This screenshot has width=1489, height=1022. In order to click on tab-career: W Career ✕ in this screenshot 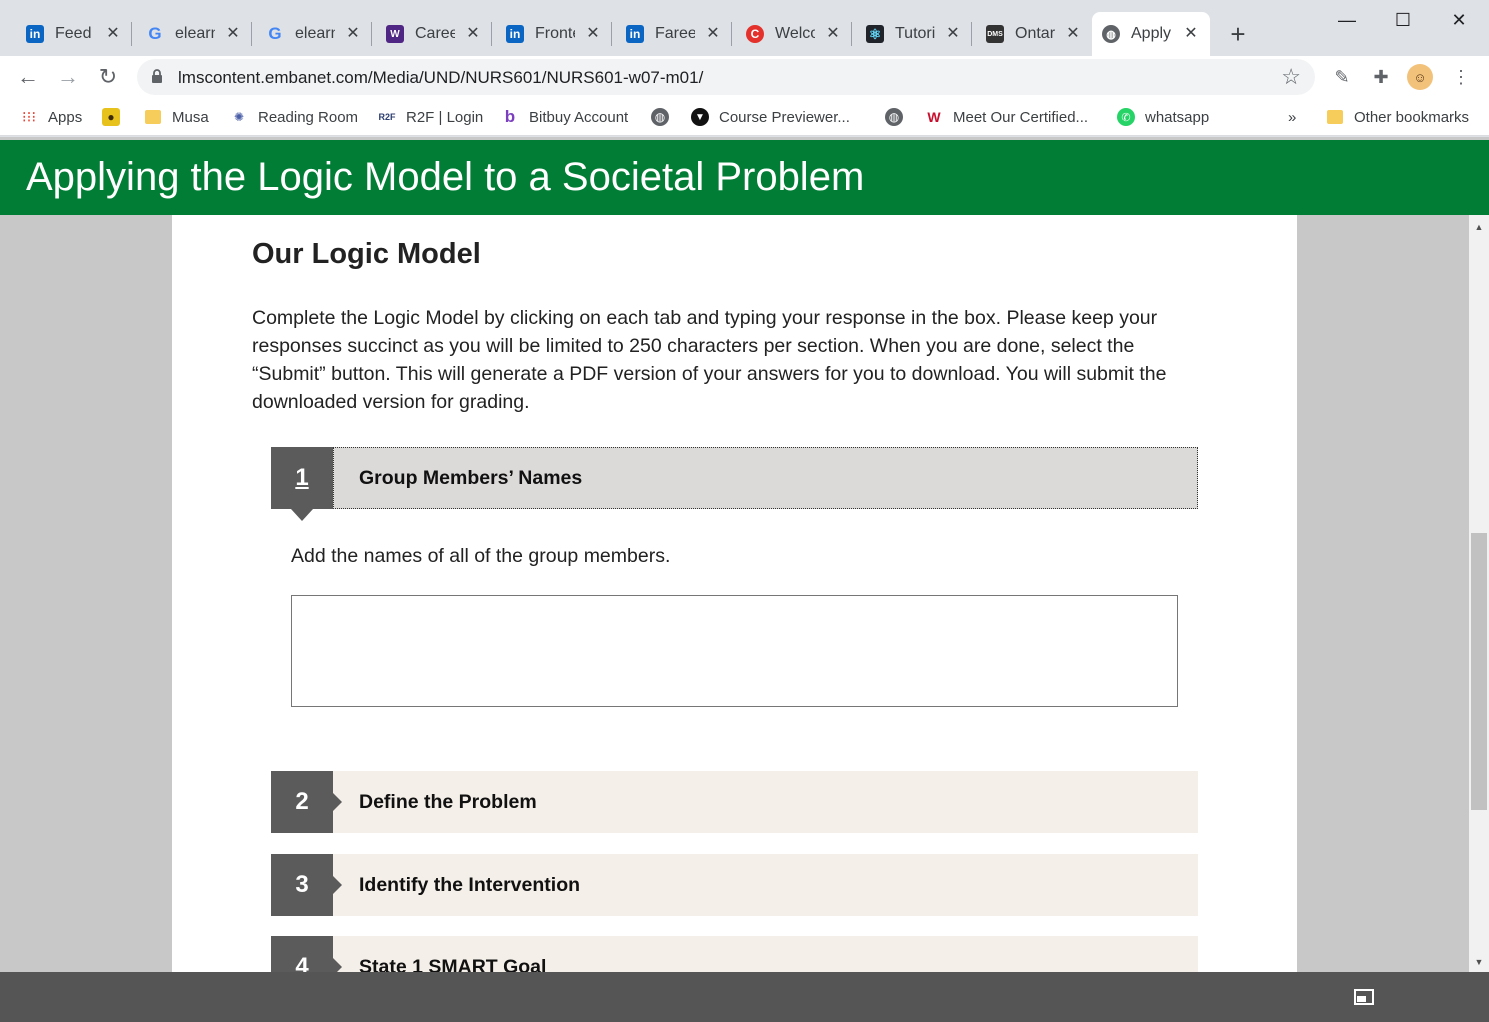, I will do `click(434, 34)`.